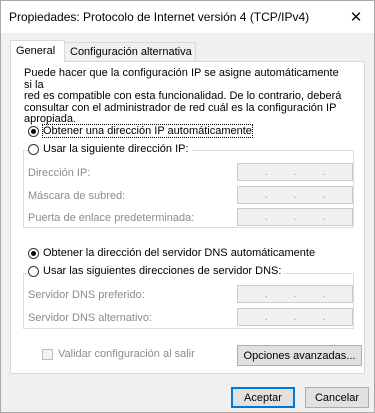 The image size is (375, 413). What do you see at coordinates (263, 397) in the screenshot?
I see `ok-button: Aceptar` at bounding box center [263, 397].